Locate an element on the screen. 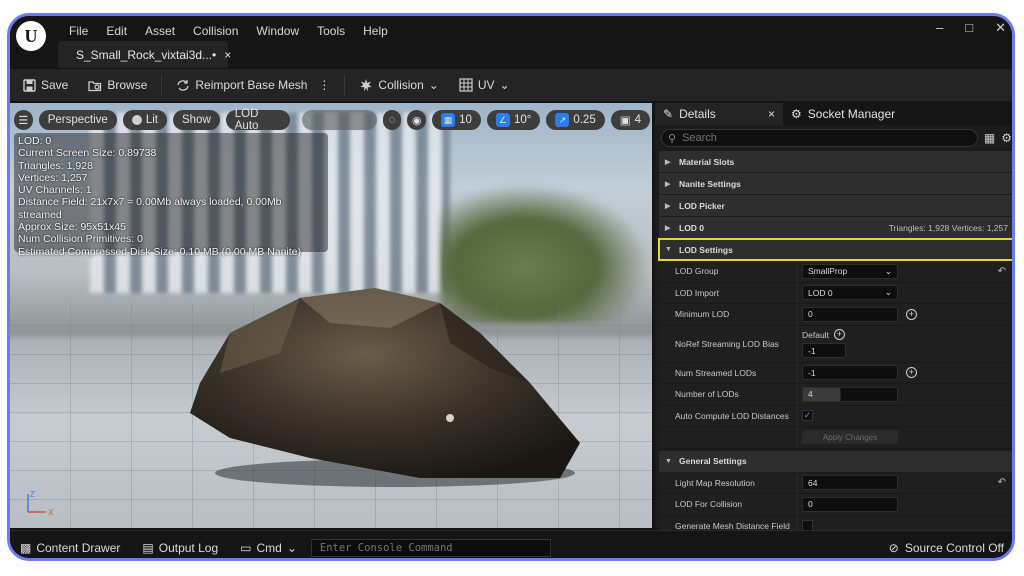  console-input is located at coordinates (433, 547).